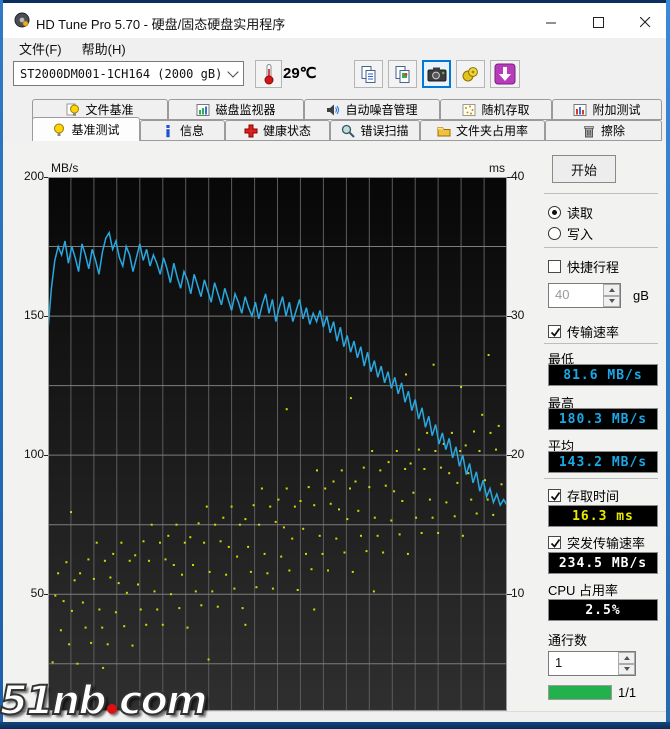 The height and width of the screenshot is (729, 670). I want to click on copy-image-button, so click(402, 74).